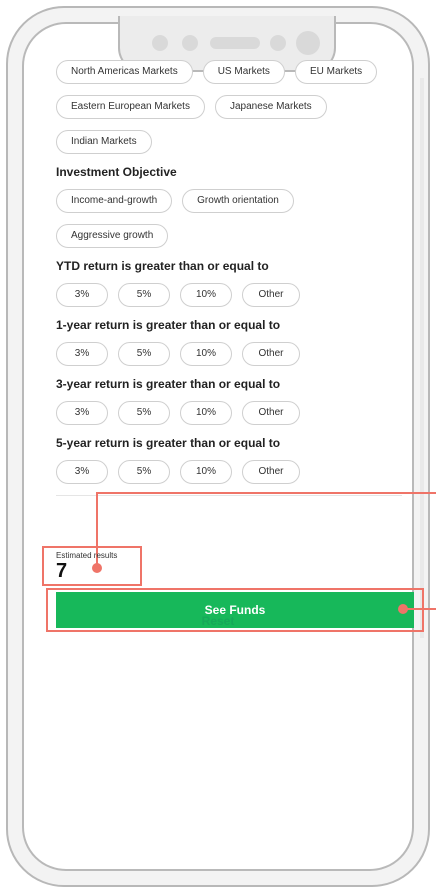 This screenshot has width=436, height=893. What do you see at coordinates (206, 295) in the screenshot?
I see `option-ytd-10: 10%` at bounding box center [206, 295].